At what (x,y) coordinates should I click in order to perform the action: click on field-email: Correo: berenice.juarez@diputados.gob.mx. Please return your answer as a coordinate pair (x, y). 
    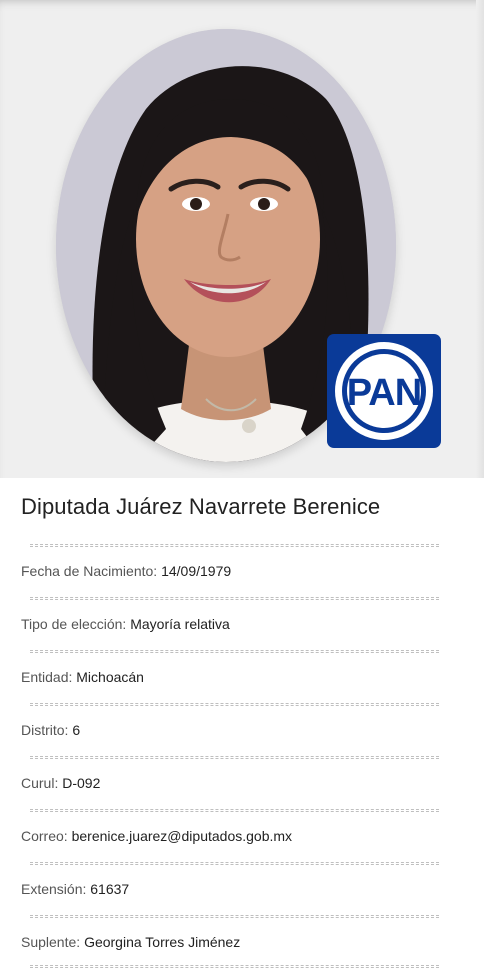
    Looking at the image, I should click on (156, 836).